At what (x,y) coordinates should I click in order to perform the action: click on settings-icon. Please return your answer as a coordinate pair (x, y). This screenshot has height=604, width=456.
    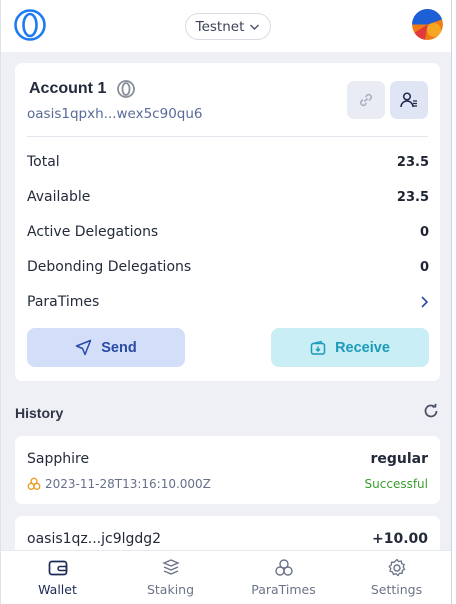
    Looking at the image, I should click on (396, 567).